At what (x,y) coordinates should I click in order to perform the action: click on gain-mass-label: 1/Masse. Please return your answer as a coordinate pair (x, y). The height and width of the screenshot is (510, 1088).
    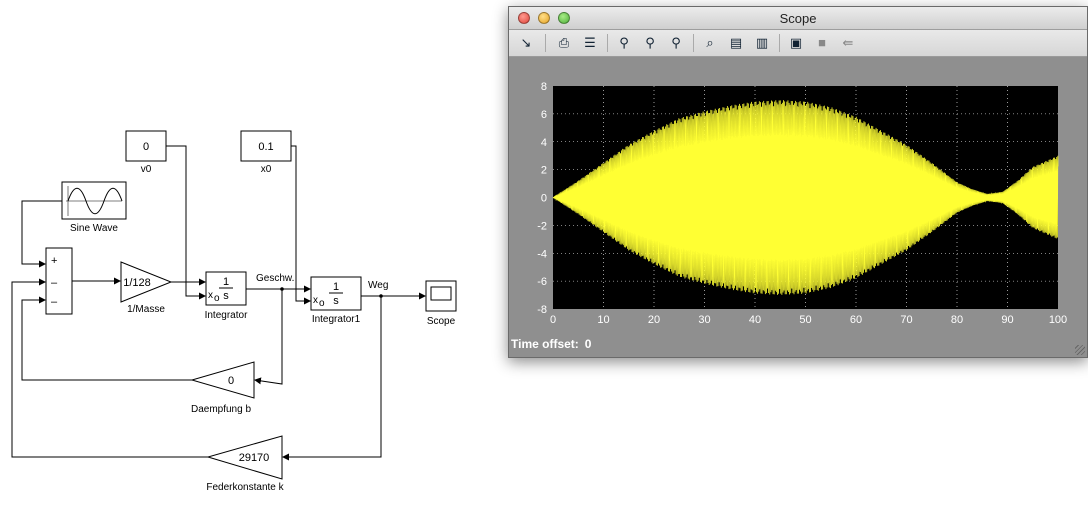
    Looking at the image, I should click on (146, 309).